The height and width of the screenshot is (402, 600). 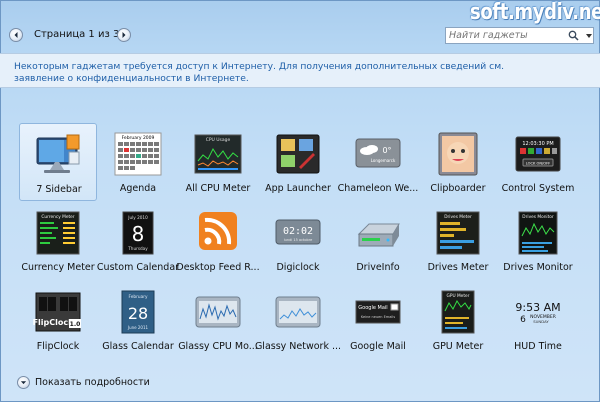 What do you see at coordinates (538, 267) in the screenshot?
I see `gadget-label: Drives Monitor` at bounding box center [538, 267].